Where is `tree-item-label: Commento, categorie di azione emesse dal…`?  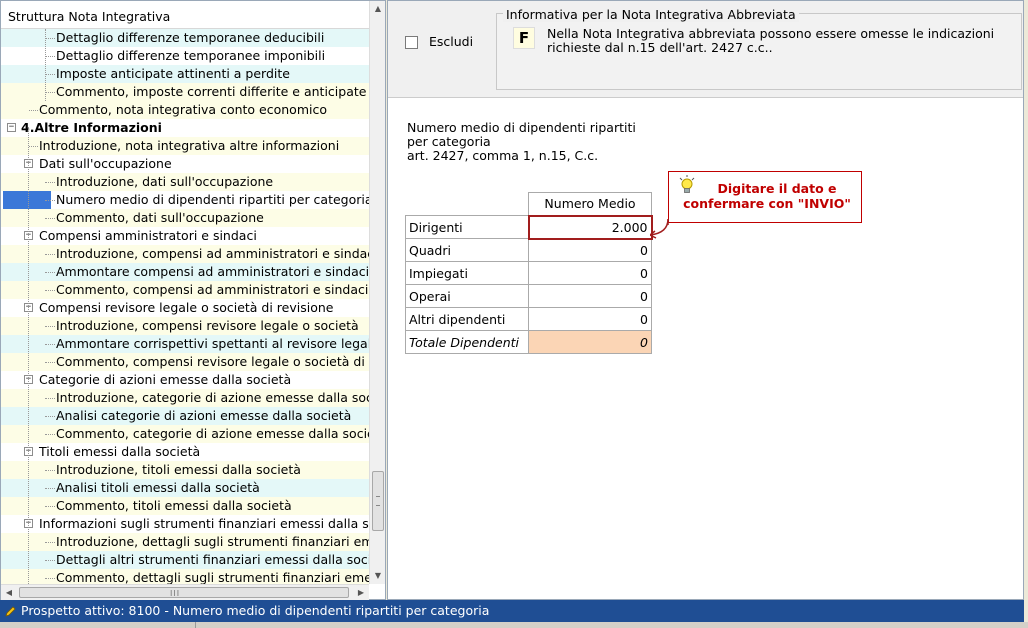
tree-item-label: Commento, categorie di azione emesse dal… is located at coordinates (212, 433).